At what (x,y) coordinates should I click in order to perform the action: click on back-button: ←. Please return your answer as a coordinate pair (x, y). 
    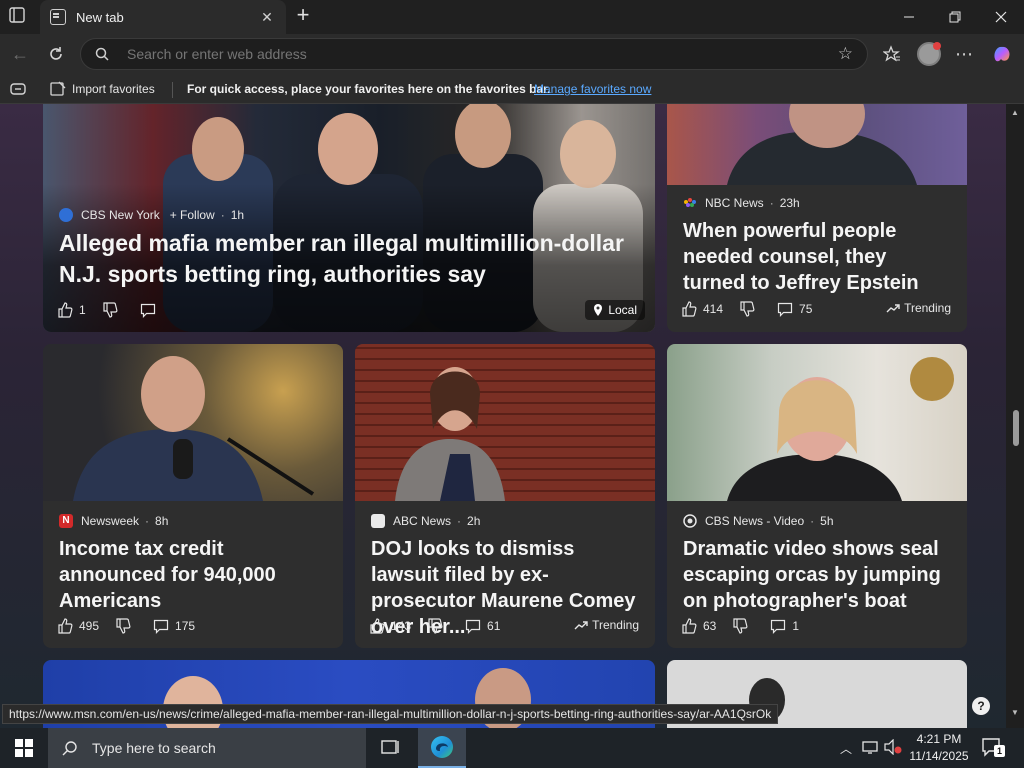
    Looking at the image, I should click on (20, 54).